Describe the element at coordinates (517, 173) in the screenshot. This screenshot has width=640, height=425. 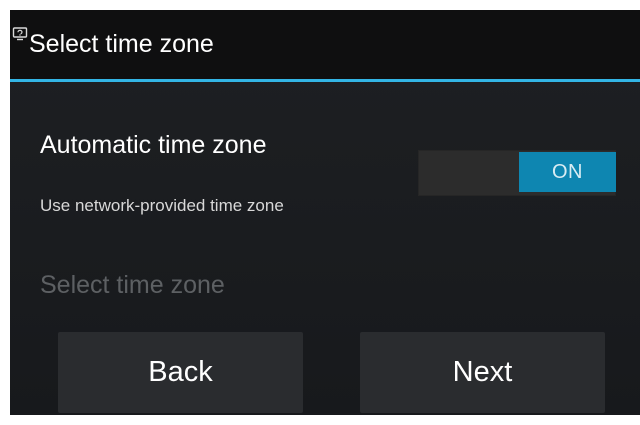
I see `automatic-time-zone-toggle: ON` at that location.